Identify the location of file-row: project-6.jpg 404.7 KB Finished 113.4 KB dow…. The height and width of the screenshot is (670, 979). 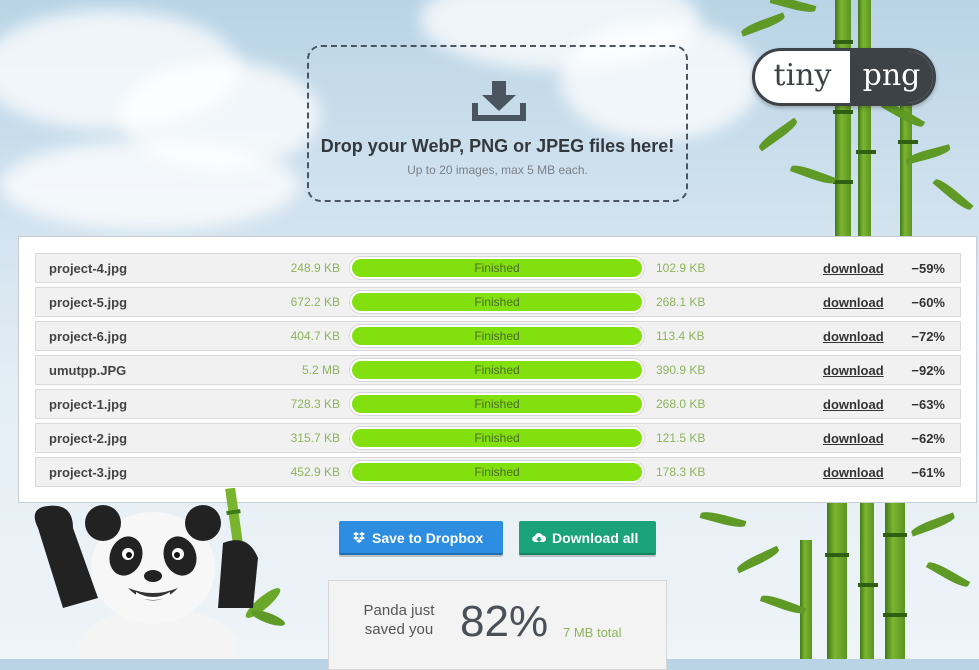
(498, 336).